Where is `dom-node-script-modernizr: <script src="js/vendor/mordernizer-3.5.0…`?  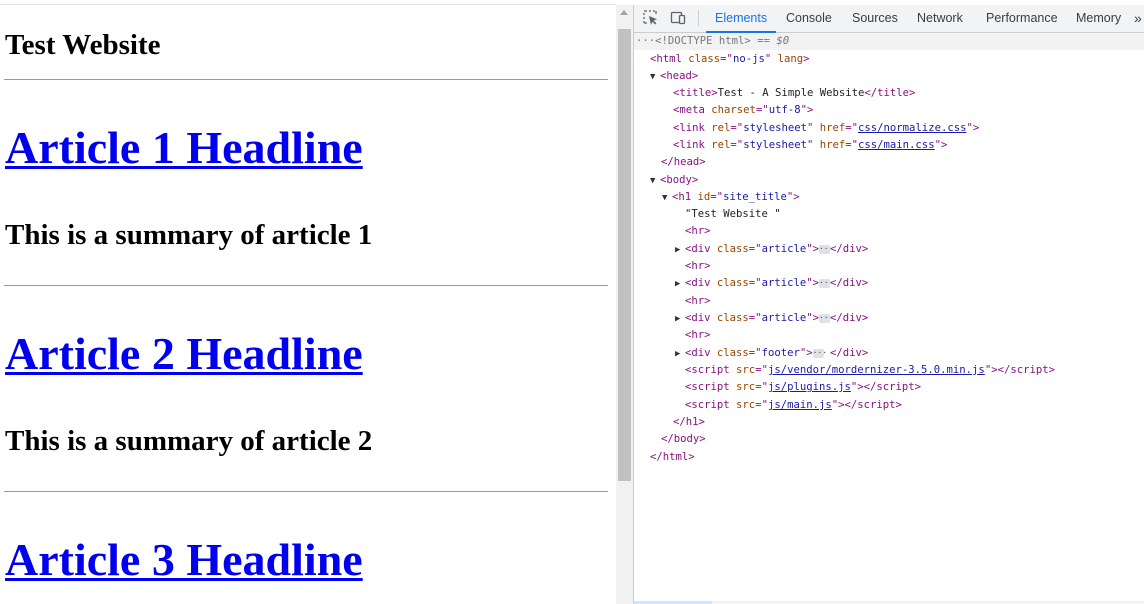
dom-node-script-modernizr: <script src="js/vendor/mordernizer-3.5.0… is located at coordinates (844, 370).